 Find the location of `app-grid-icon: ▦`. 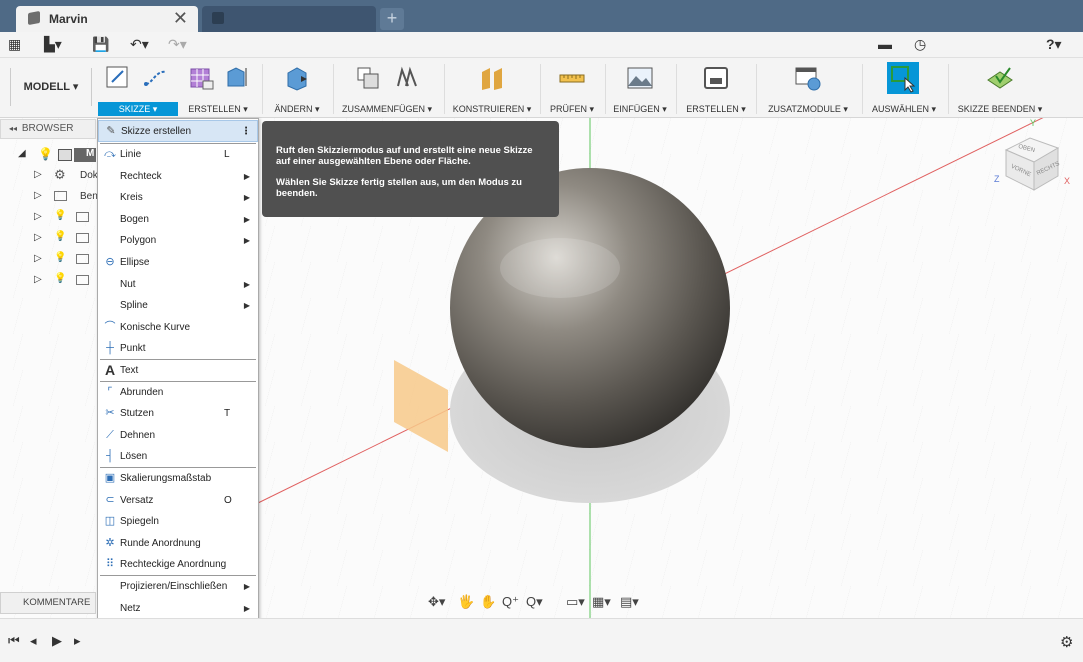

app-grid-icon: ▦ is located at coordinates (14, 44).